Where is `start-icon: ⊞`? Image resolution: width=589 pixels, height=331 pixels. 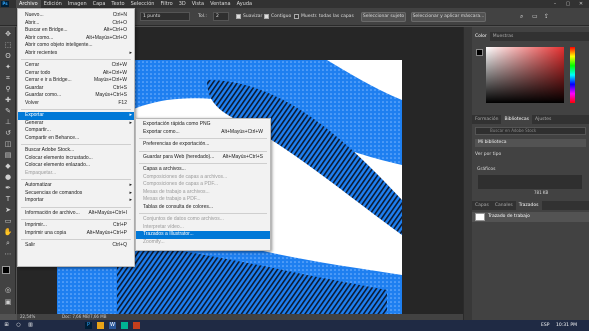
start-icon: ⊞ is located at coordinates (6, 325).